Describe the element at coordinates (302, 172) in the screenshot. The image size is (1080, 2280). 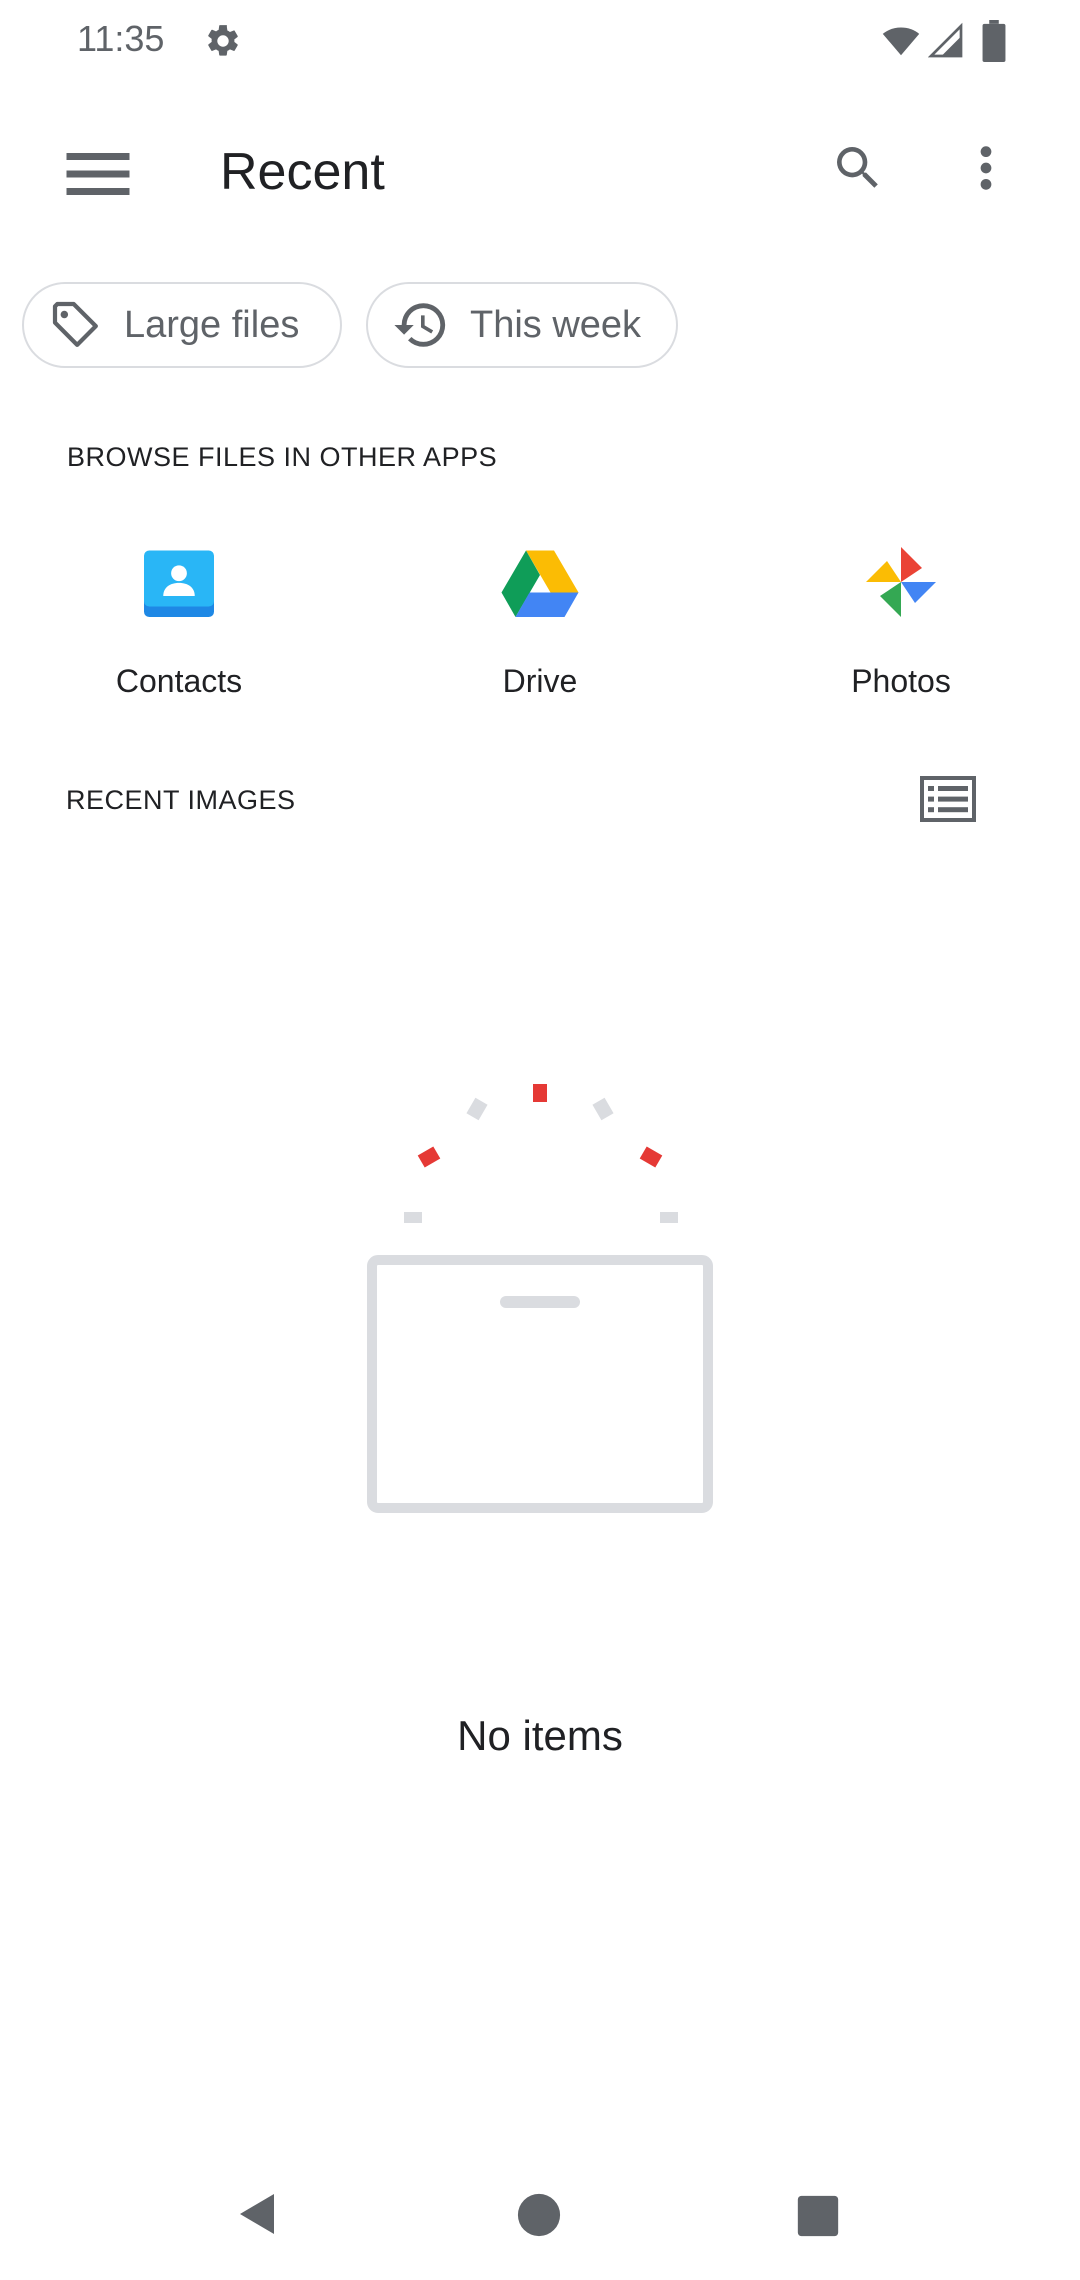
I see `page-title: Recent` at that location.